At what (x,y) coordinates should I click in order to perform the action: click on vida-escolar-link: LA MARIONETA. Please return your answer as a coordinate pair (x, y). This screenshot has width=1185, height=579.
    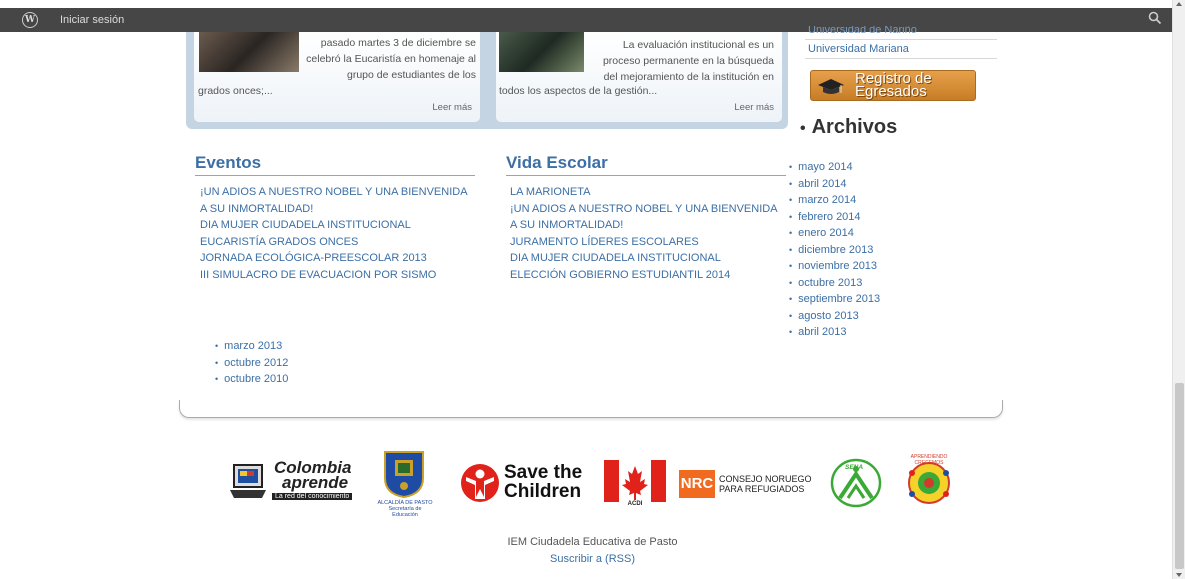
    Looking at the image, I should click on (644, 192).